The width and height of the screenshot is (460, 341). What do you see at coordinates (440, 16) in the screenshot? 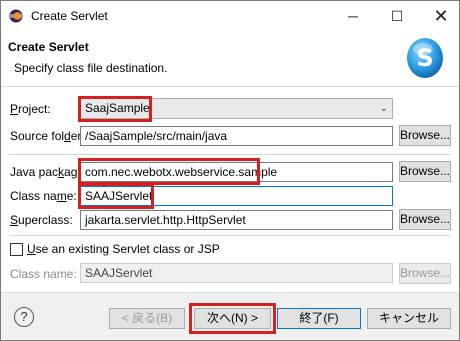
I see `close-button: ✕` at bounding box center [440, 16].